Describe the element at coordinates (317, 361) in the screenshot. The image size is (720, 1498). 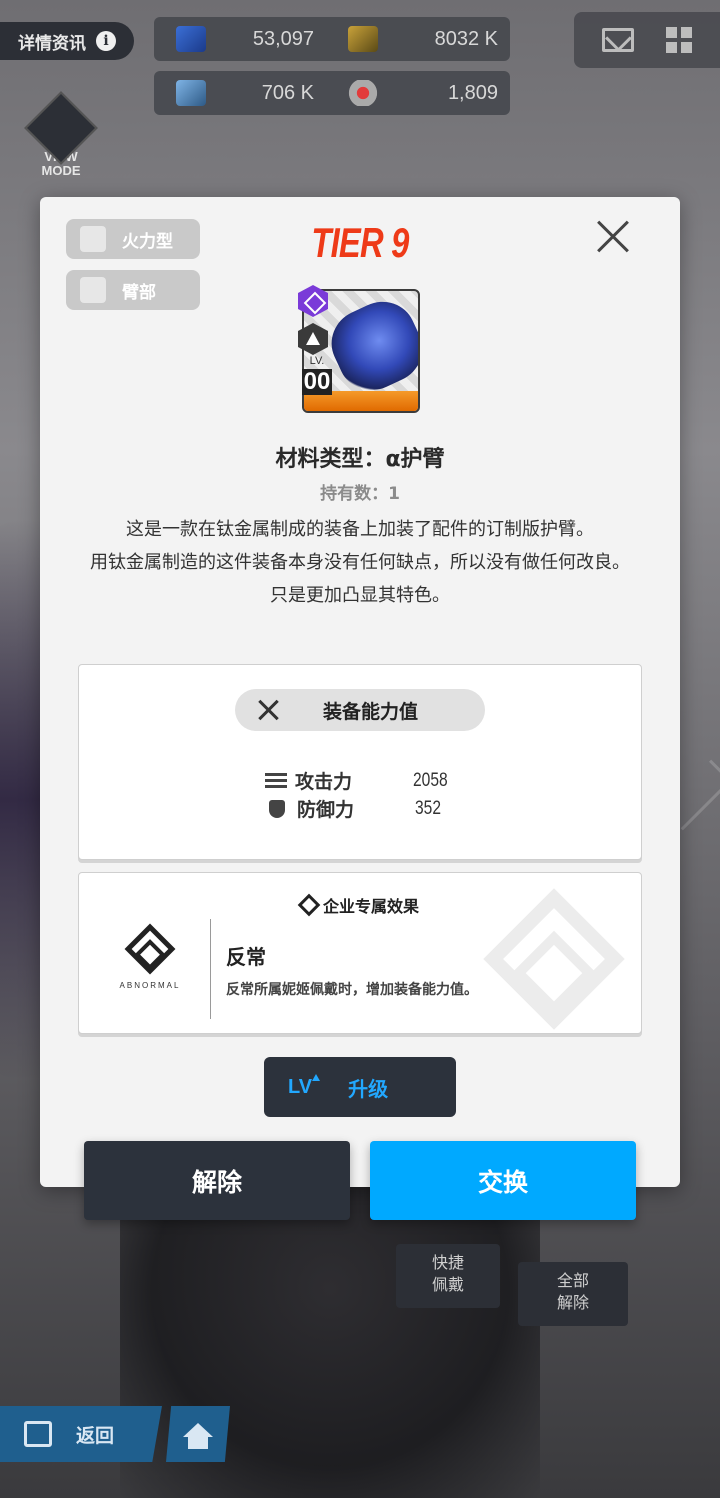
I see `level-label: LV.` at that location.